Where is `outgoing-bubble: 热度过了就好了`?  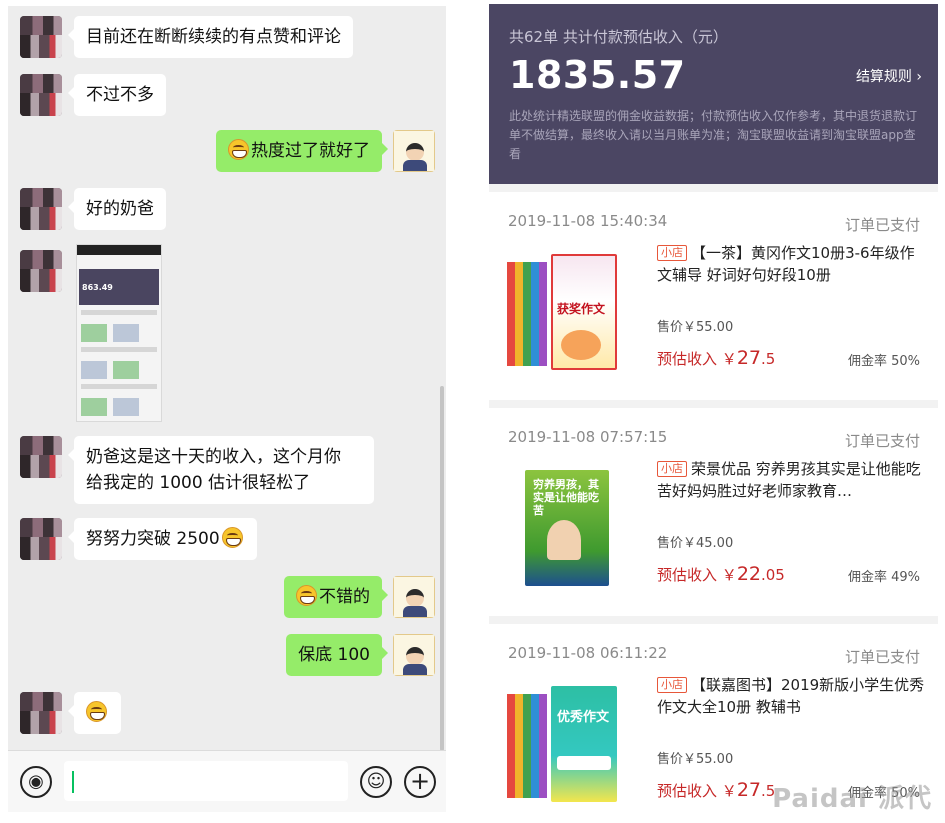 outgoing-bubble: 热度过了就好了 is located at coordinates (302, 151).